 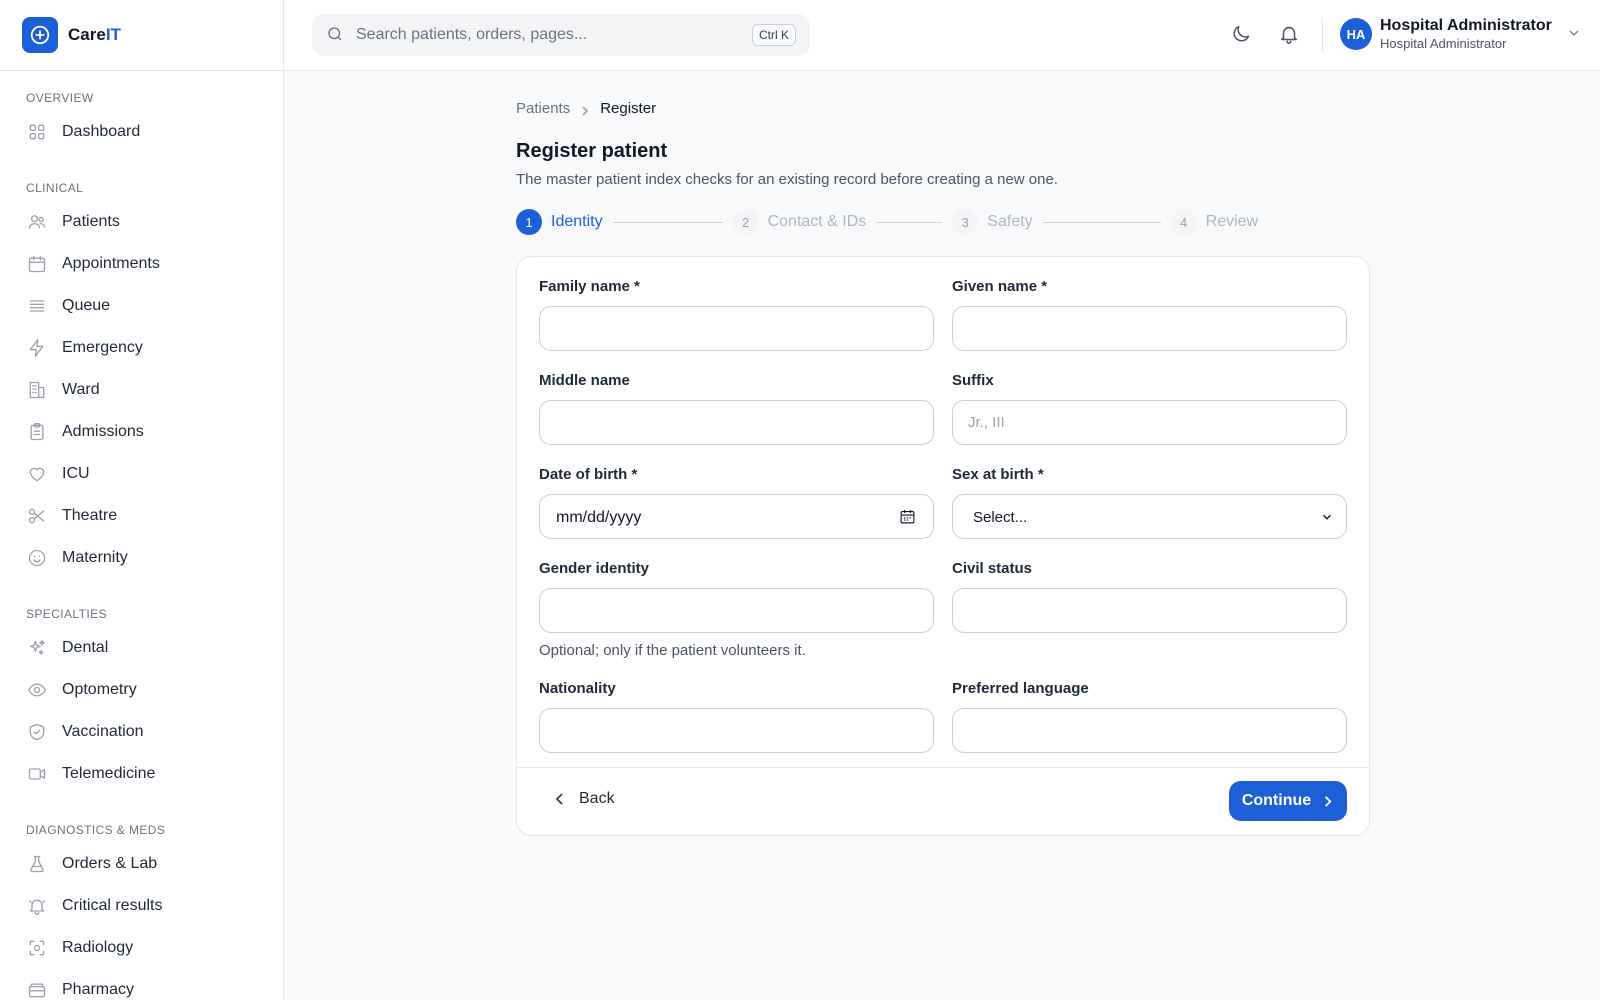 I want to click on sidebar-item-dashboard: Dashboard, so click(x=141, y=132).